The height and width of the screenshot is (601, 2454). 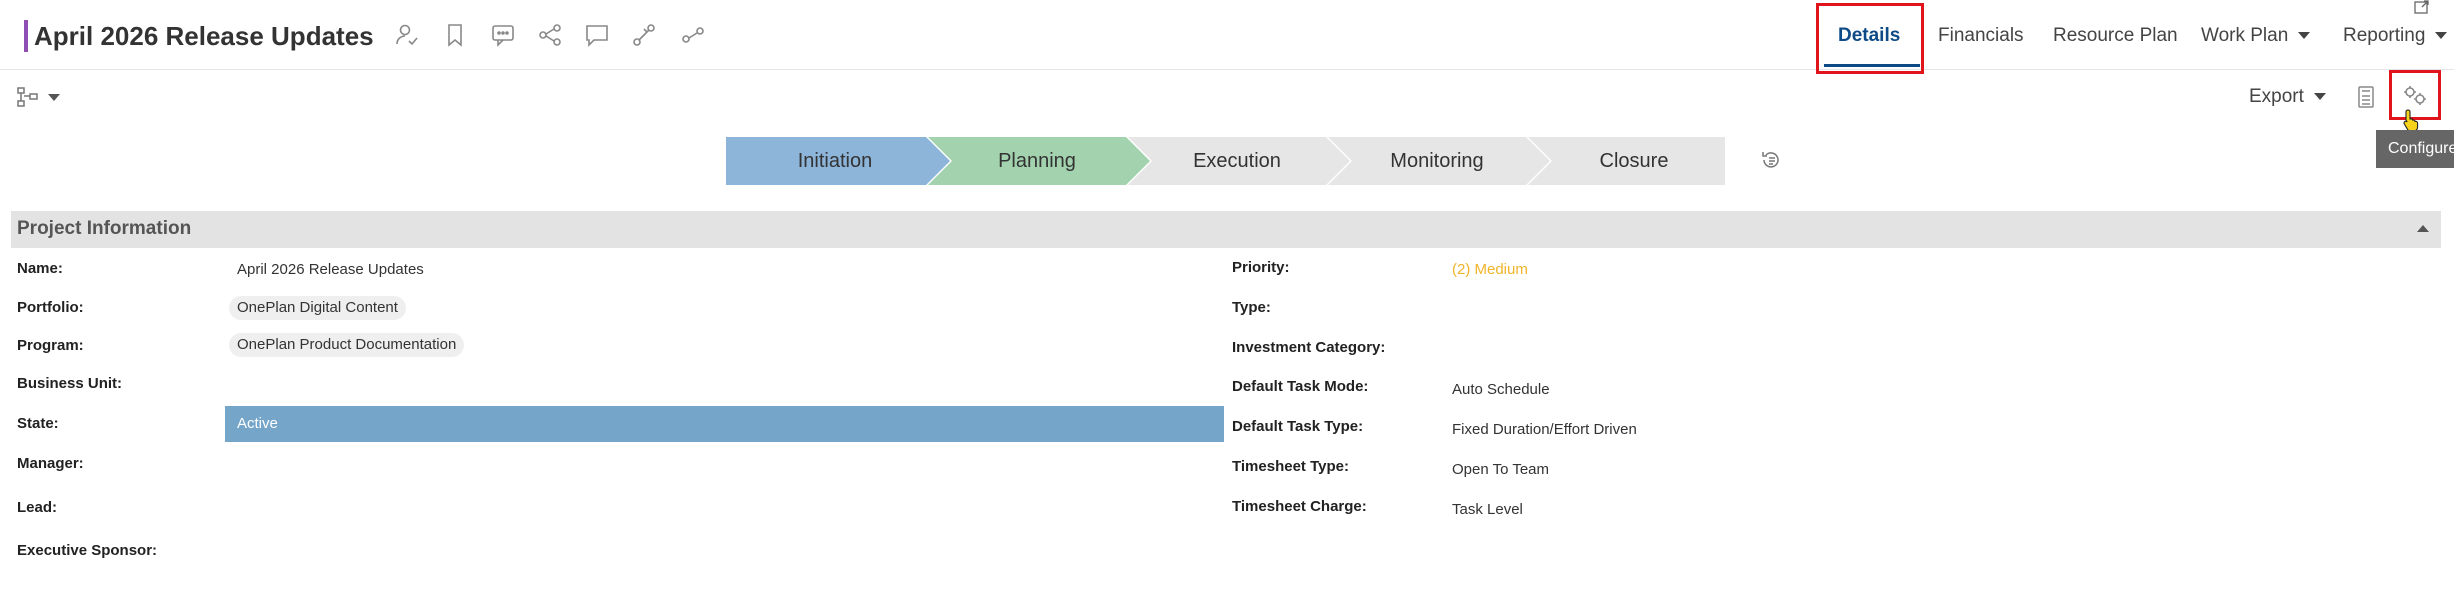 I want to click on configure-icon, so click(x=2415, y=96).